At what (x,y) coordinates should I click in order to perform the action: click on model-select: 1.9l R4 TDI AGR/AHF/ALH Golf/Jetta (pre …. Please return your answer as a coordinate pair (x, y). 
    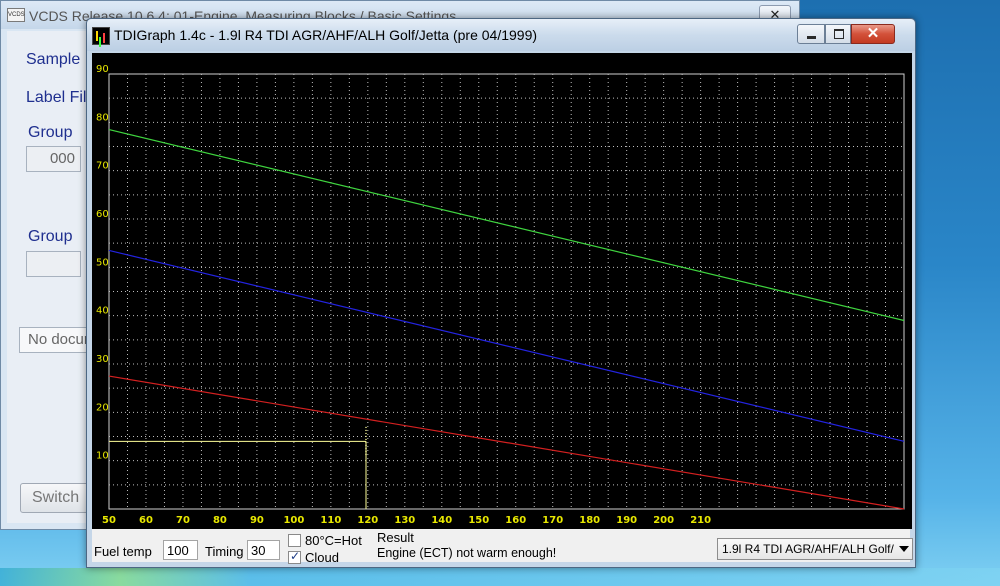
    Looking at the image, I should click on (815, 549).